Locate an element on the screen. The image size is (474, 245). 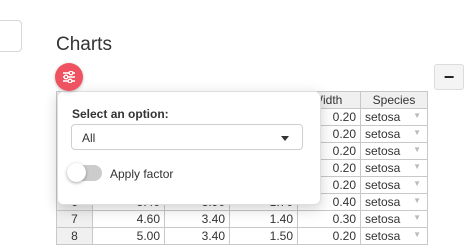
apply-factor-toggle is located at coordinates (84, 172).